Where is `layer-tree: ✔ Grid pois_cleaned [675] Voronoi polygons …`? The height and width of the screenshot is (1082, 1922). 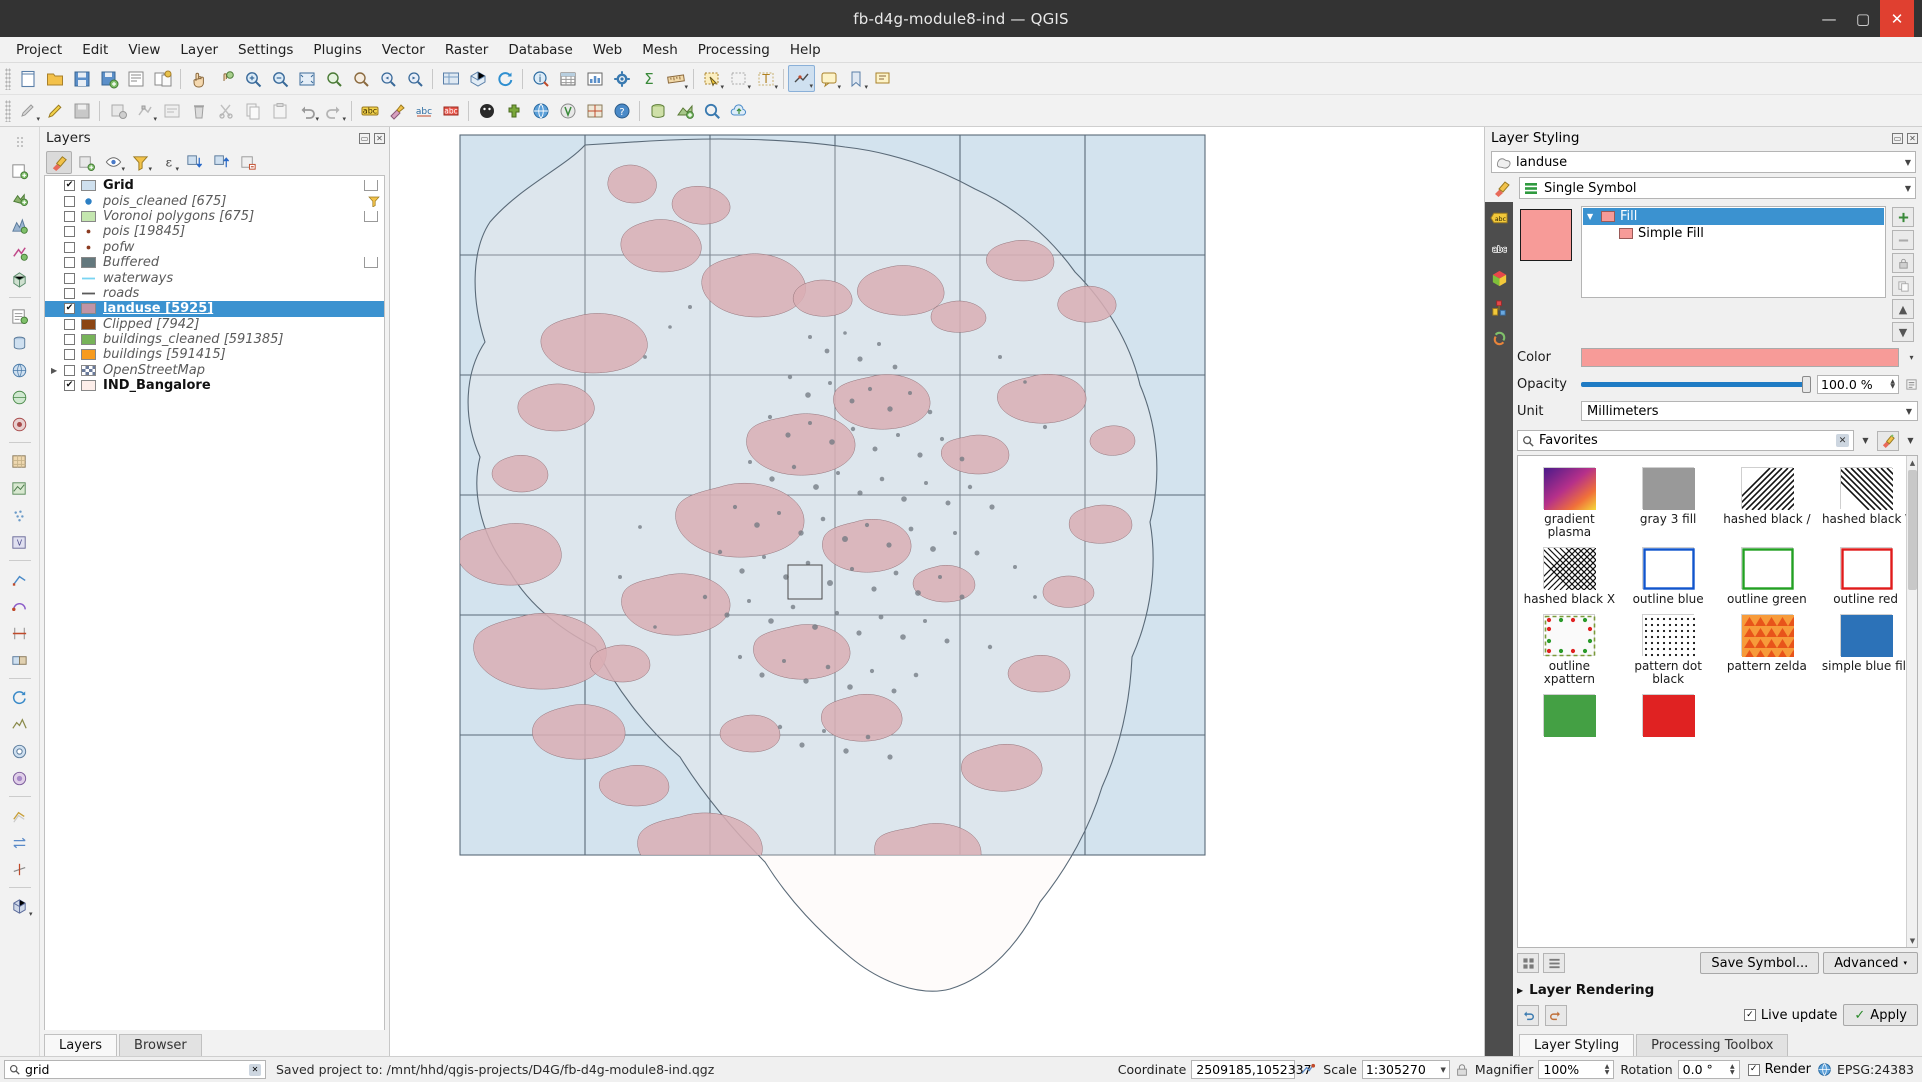 layer-tree: ✔ Grid pois_cleaned [675] Voronoi polygons … is located at coordinates (214, 602).